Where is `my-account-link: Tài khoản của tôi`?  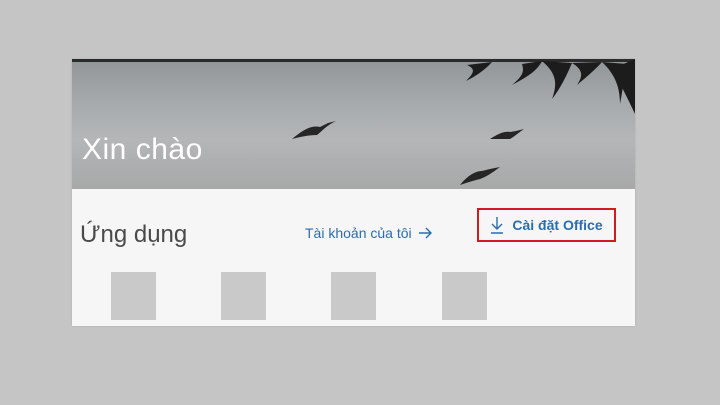 my-account-link: Tài khoản của tôi is located at coordinates (369, 233).